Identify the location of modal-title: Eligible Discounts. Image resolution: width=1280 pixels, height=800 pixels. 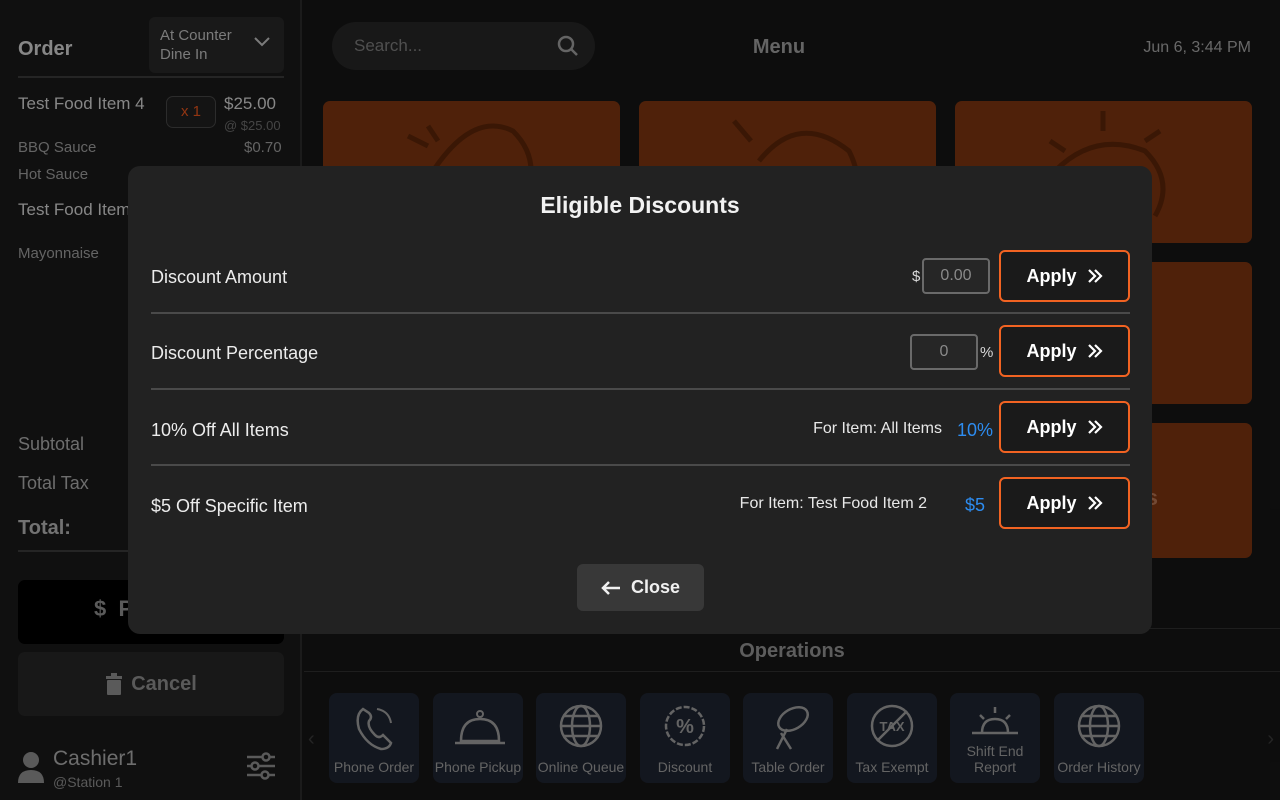
(640, 205).